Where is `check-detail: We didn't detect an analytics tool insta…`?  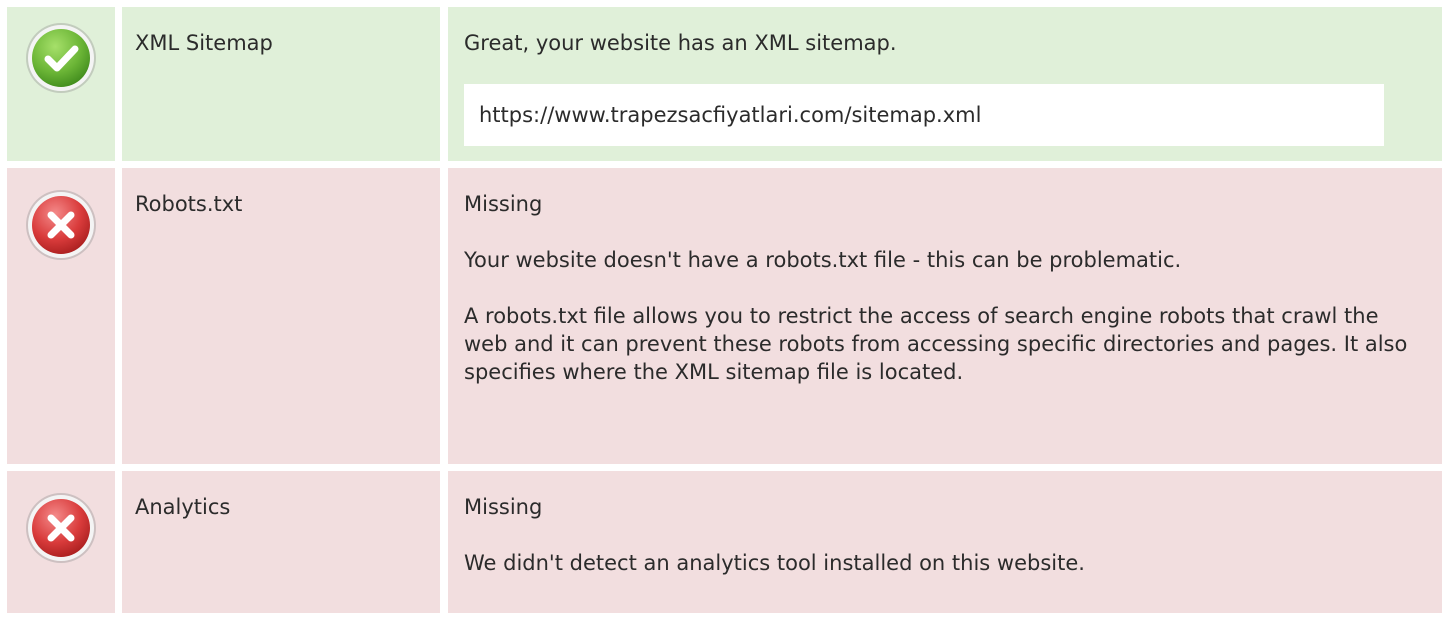
check-detail: We didn't detect an analytics tool insta… is located at coordinates (774, 563).